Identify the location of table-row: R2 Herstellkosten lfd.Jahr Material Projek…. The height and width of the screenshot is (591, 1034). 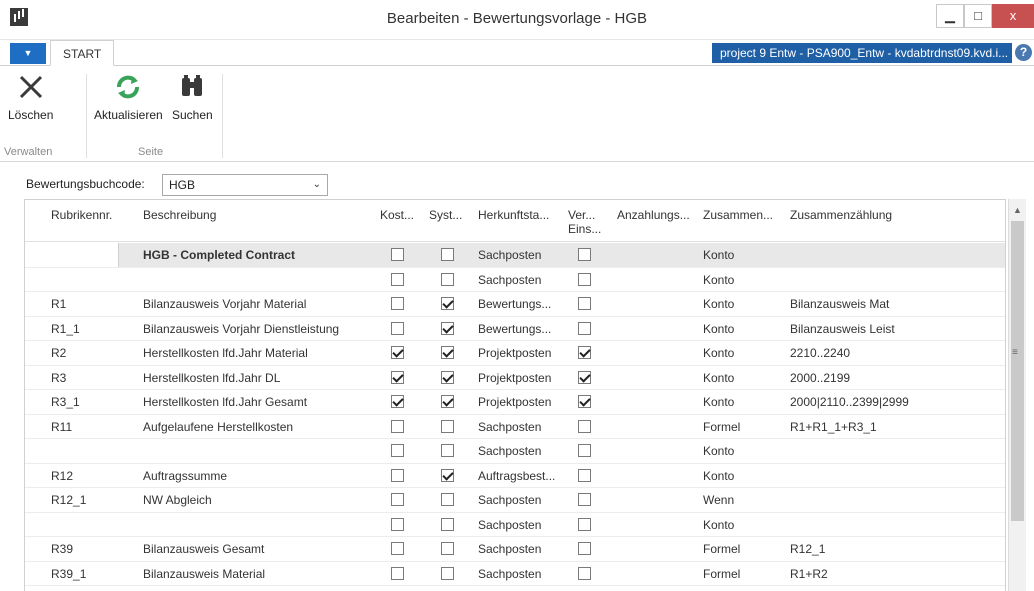
(515, 353).